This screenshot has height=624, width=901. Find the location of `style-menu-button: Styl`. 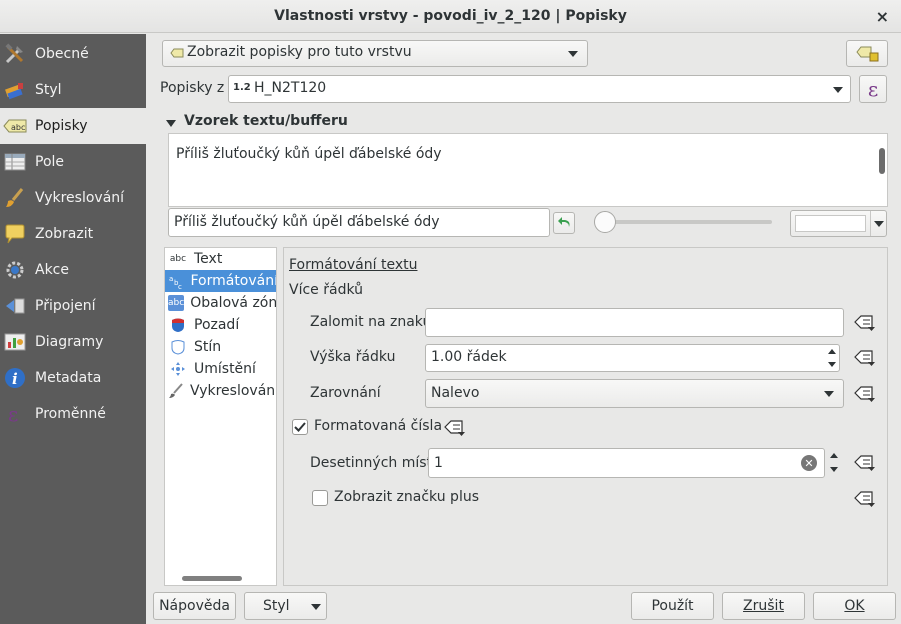

style-menu-button: Styl is located at coordinates (285, 606).